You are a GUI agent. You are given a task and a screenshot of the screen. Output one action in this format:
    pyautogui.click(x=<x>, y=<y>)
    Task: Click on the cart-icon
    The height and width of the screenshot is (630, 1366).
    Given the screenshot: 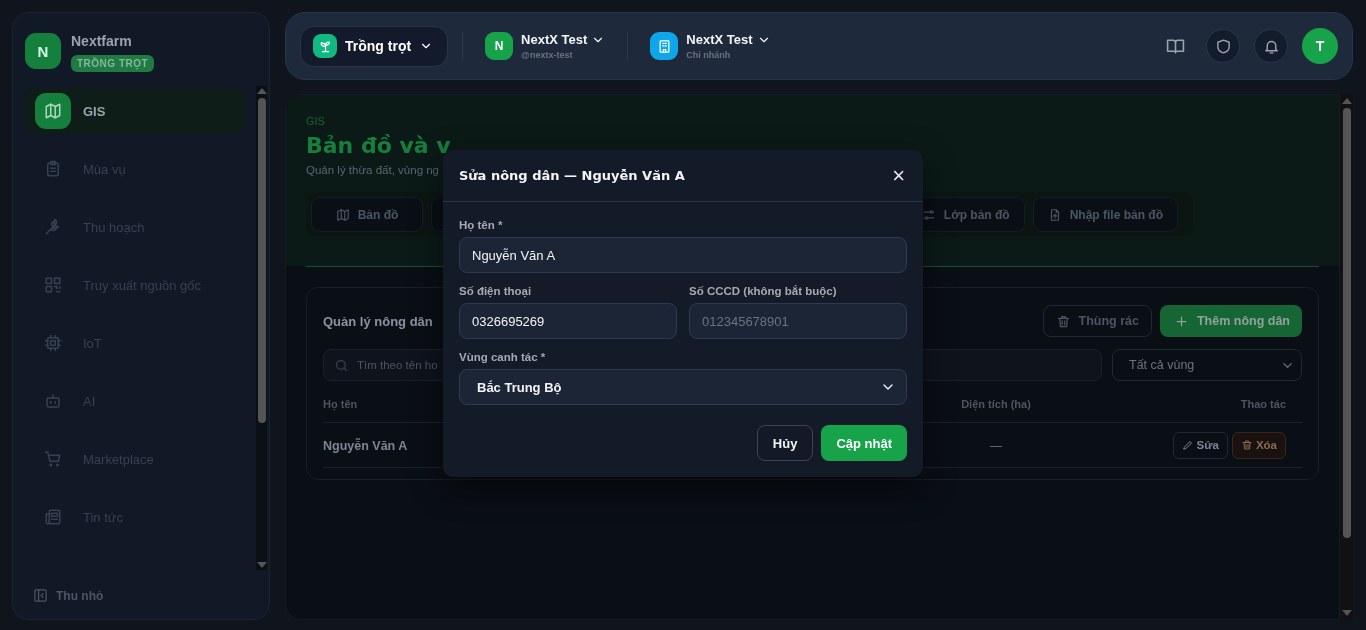 What is the action you would take?
    pyautogui.click(x=53, y=459)
    